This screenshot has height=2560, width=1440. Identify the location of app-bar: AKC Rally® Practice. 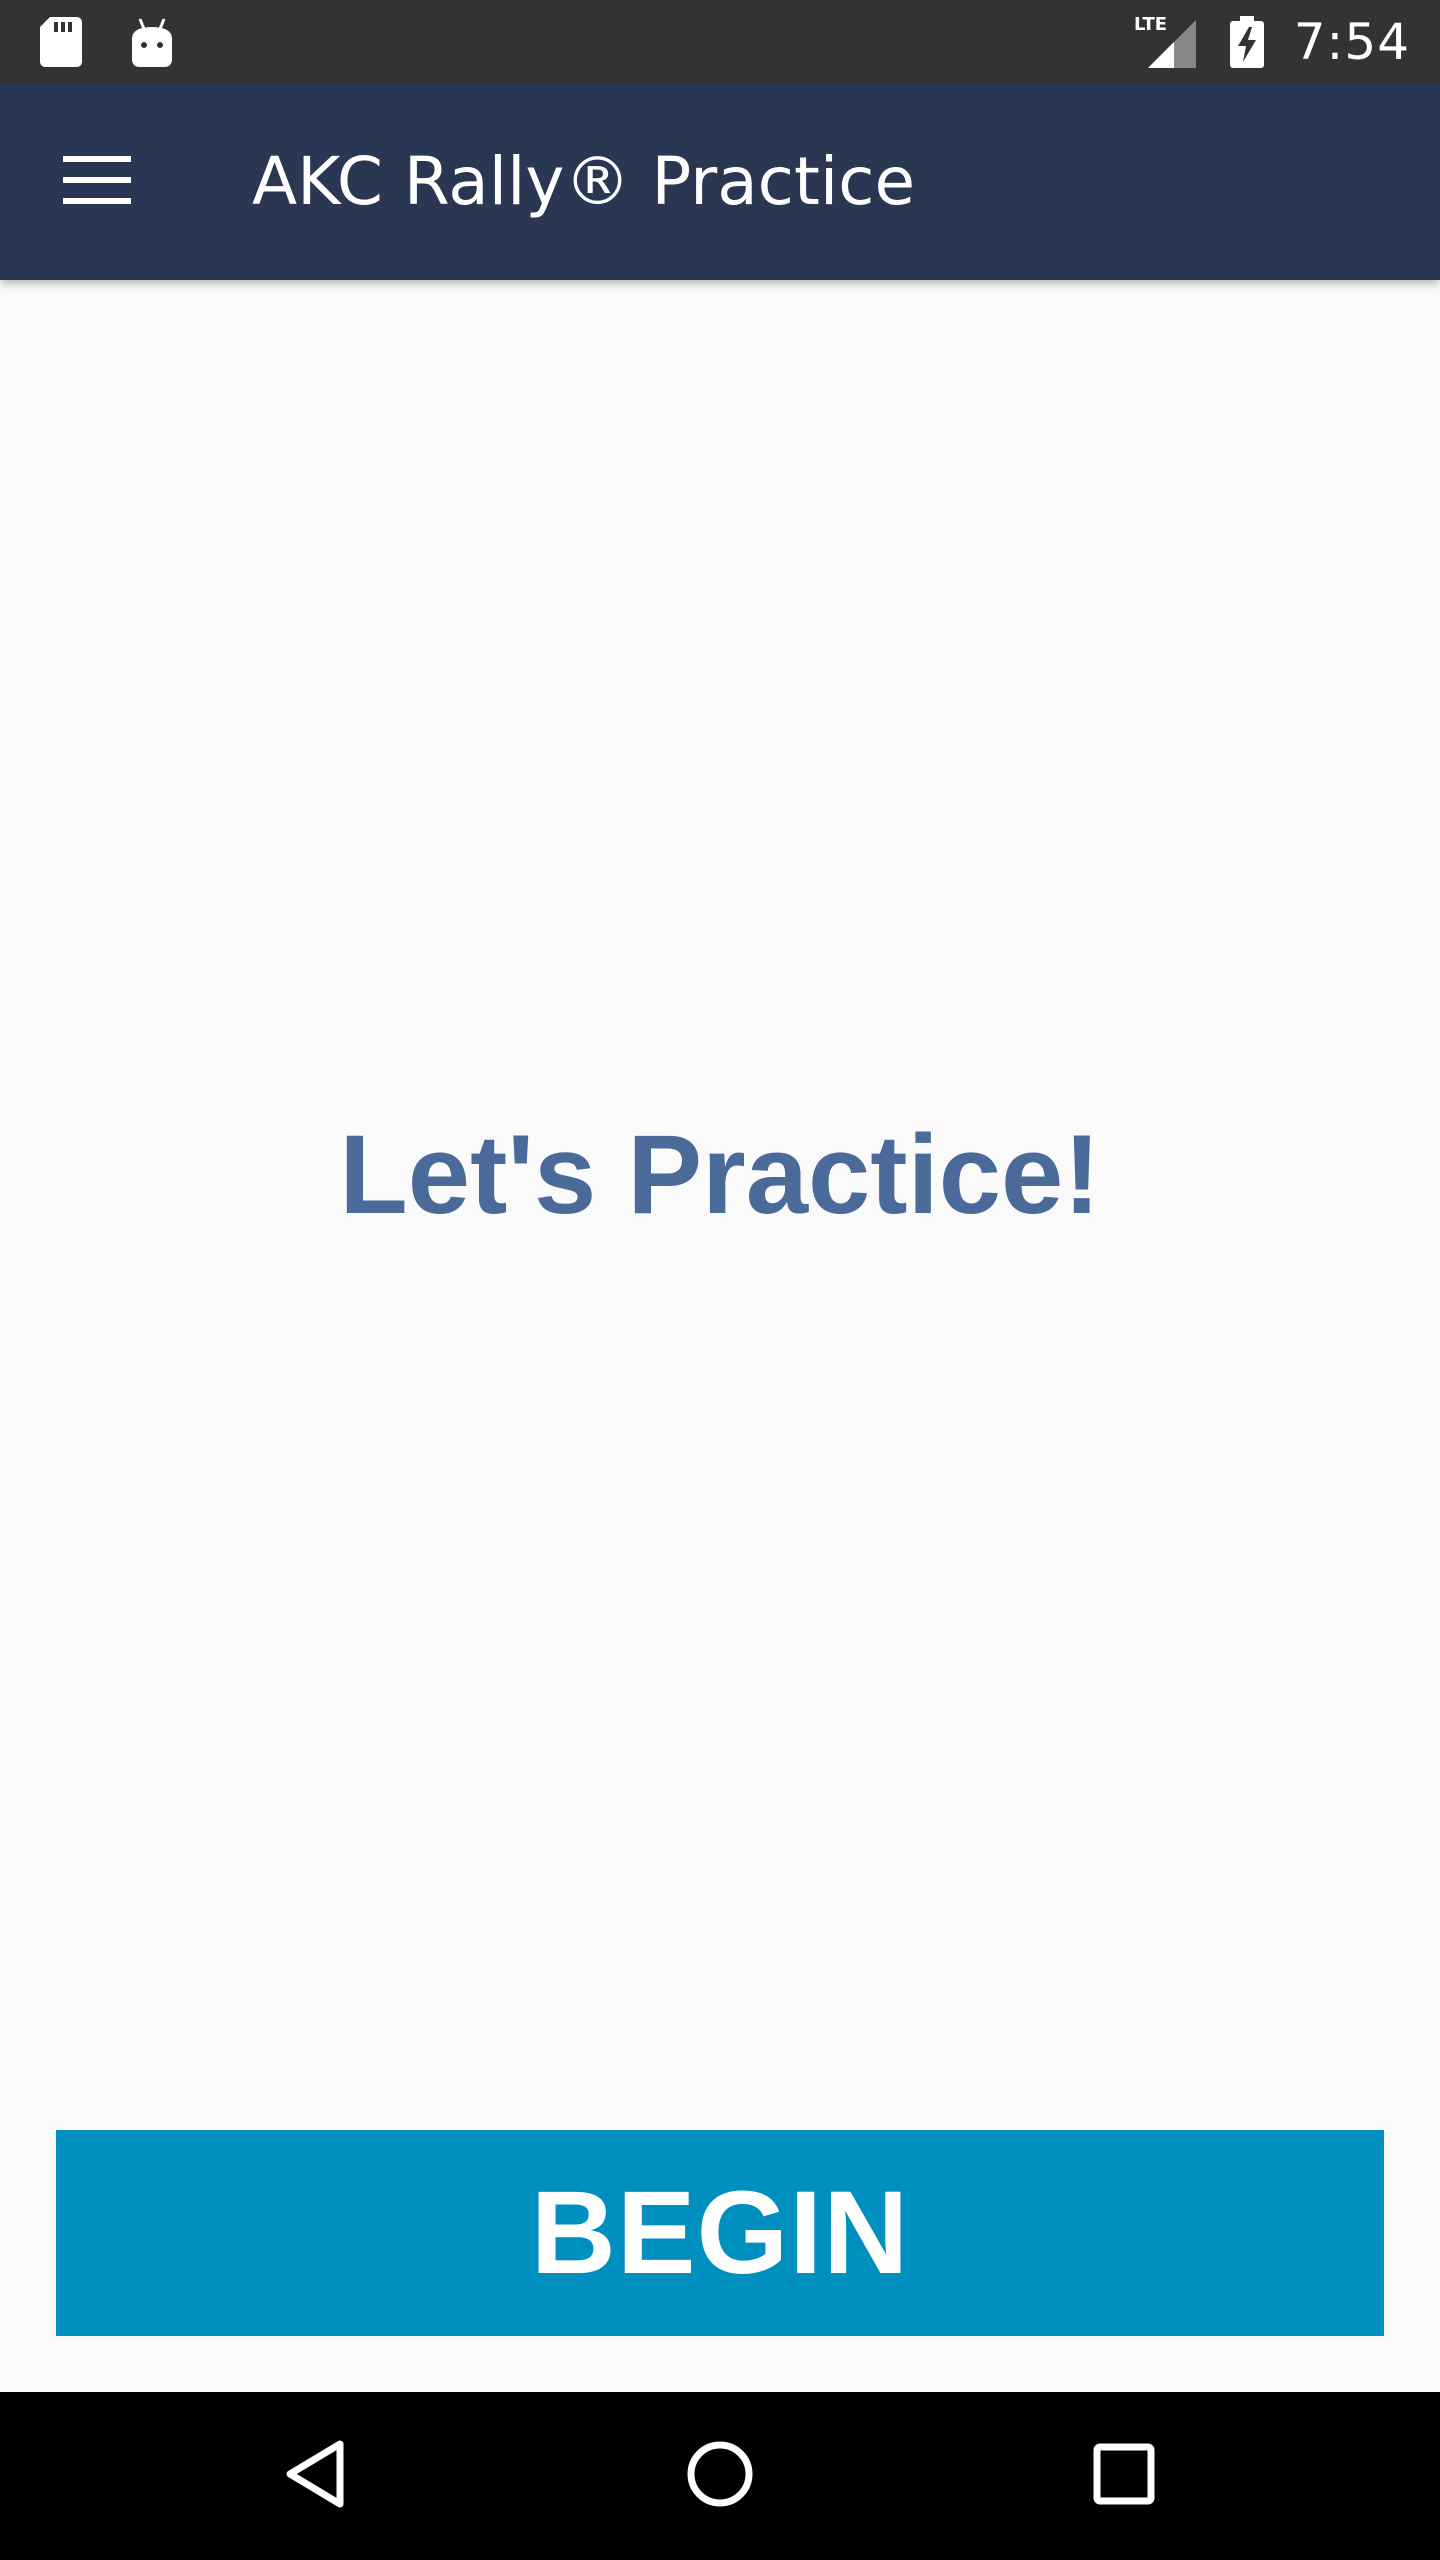
(720, 182).